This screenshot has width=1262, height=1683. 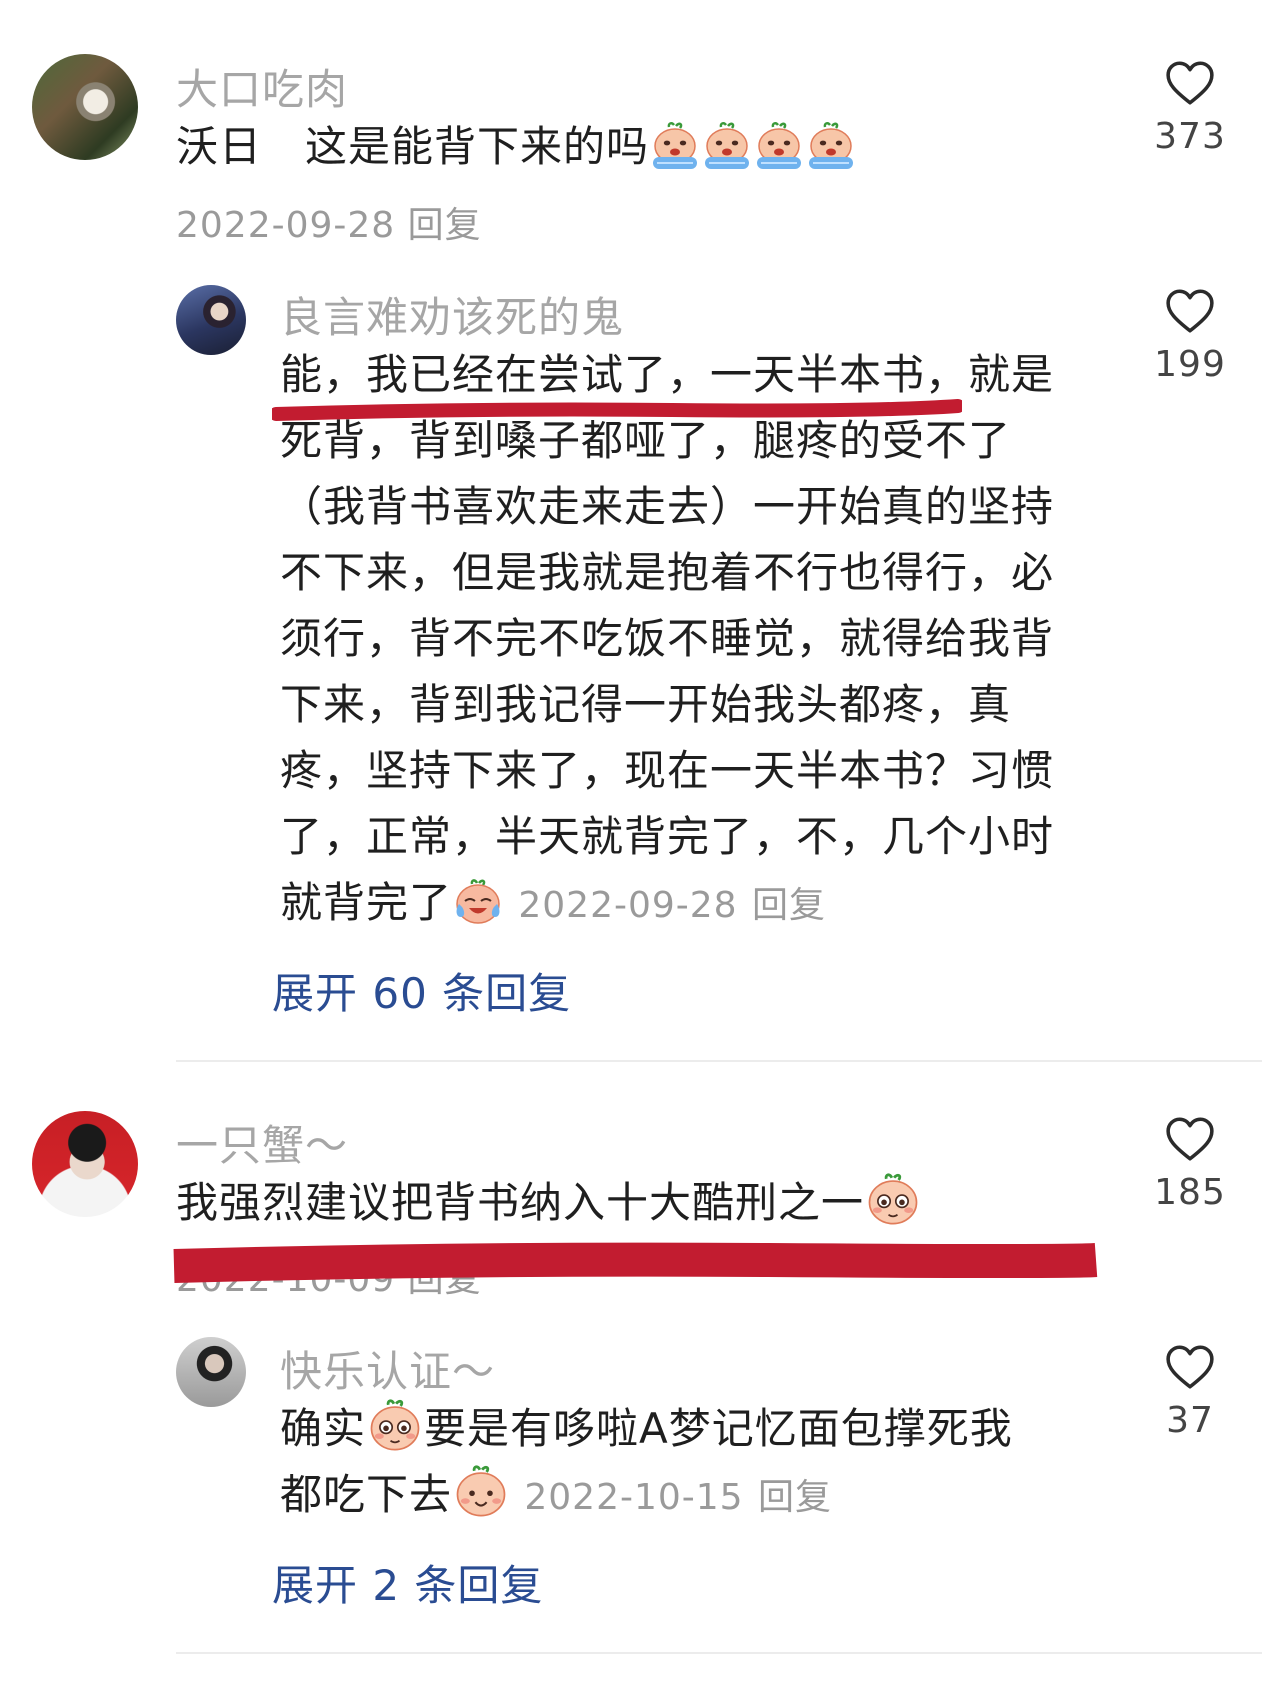 What do you see at coordinates (667, 572) in the screenshot?
I see `reply-text-line: 不下来，但是我就是抱着不行也得行，必` at bounding box center [667, 572].